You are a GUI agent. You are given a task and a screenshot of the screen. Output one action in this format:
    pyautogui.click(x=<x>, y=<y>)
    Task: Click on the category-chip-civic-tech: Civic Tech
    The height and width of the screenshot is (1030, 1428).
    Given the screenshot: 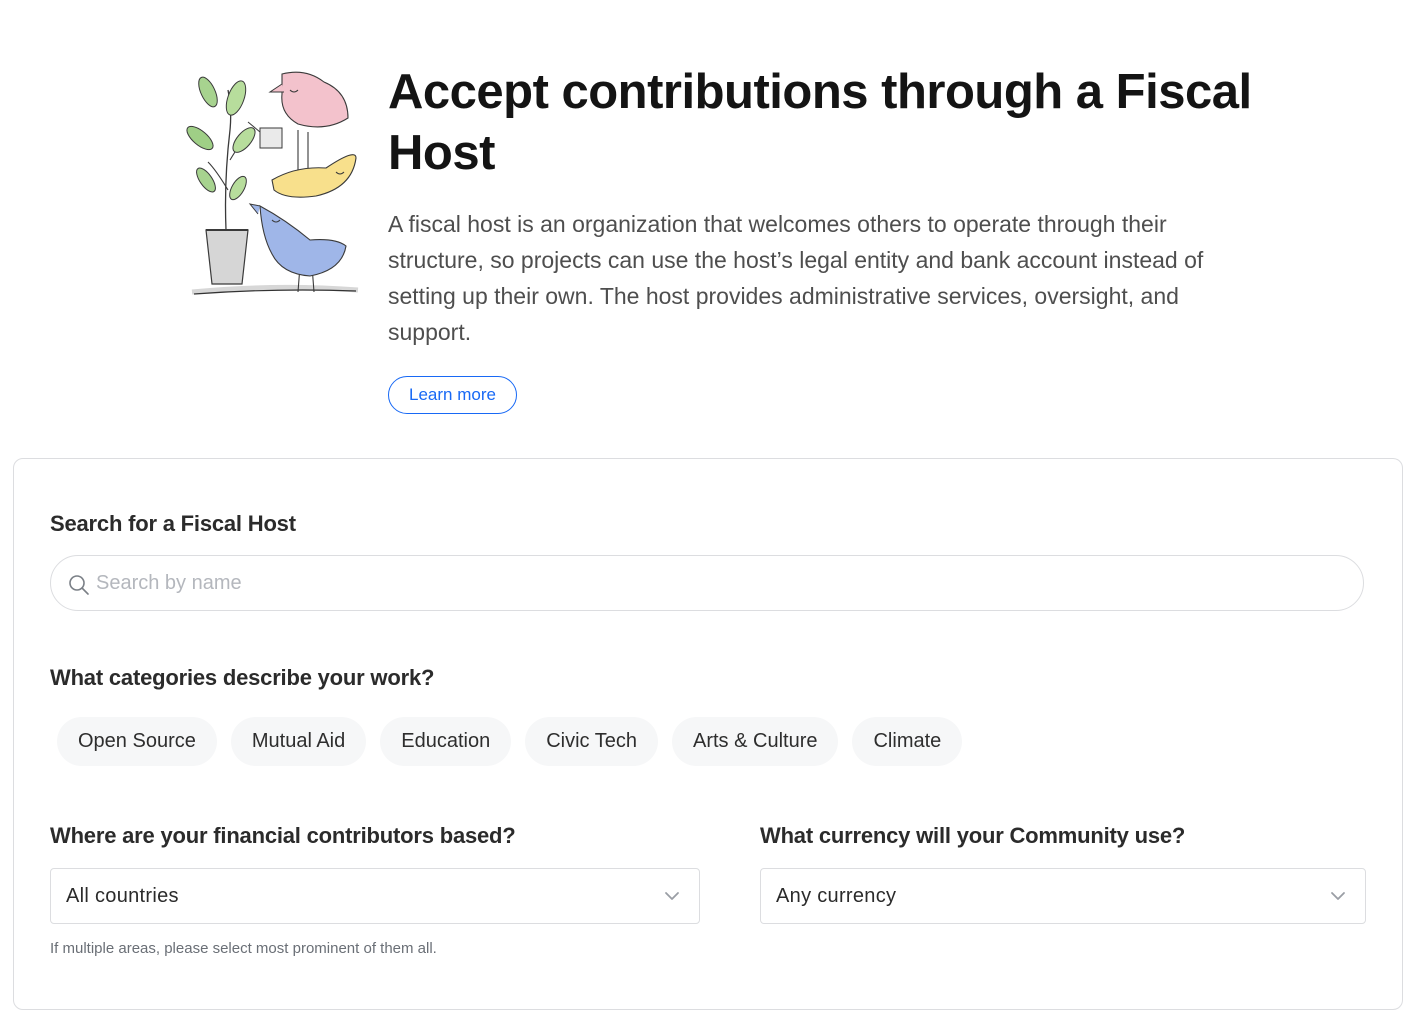 What is the action you would take?
    pyautogui.click(x=591, y=741)
    